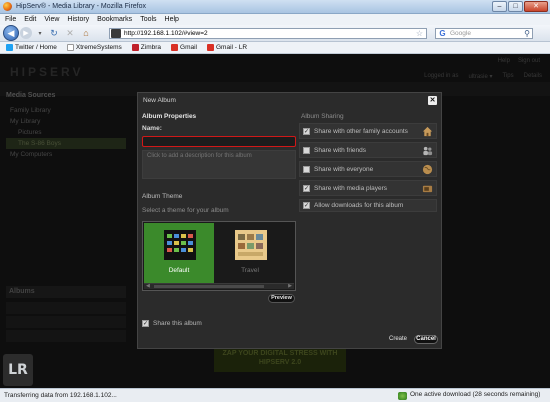 The image size is (550, 402). I want to click on album-properties-title: Album Properties, so click(169, 116).